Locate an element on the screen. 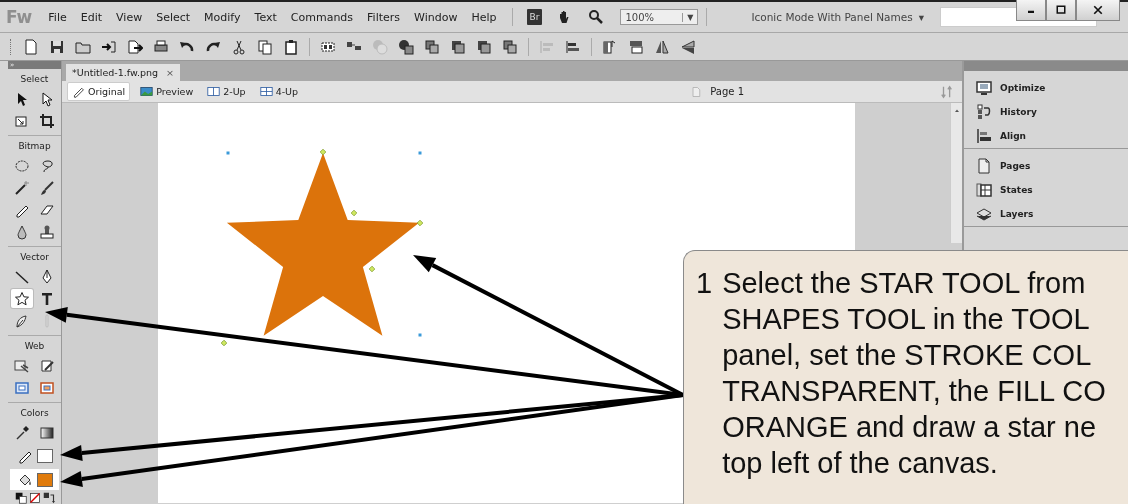 The width and height of the screenshot is (1128, 504). freeform-icon is located at coordinates (22, 320).